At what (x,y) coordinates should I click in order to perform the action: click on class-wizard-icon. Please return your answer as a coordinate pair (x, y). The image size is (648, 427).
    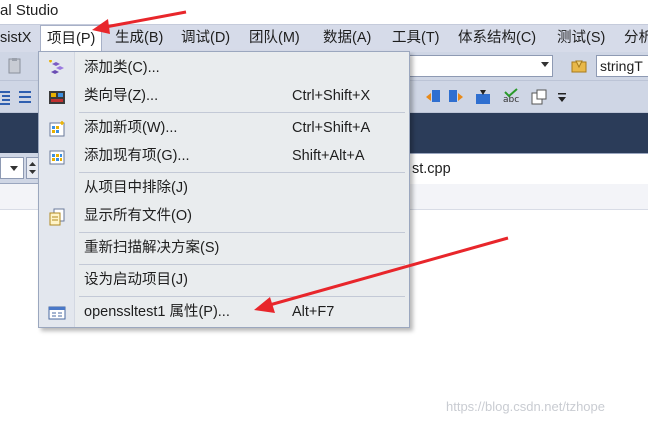
    Looking at the image, I should click on (57, 97).